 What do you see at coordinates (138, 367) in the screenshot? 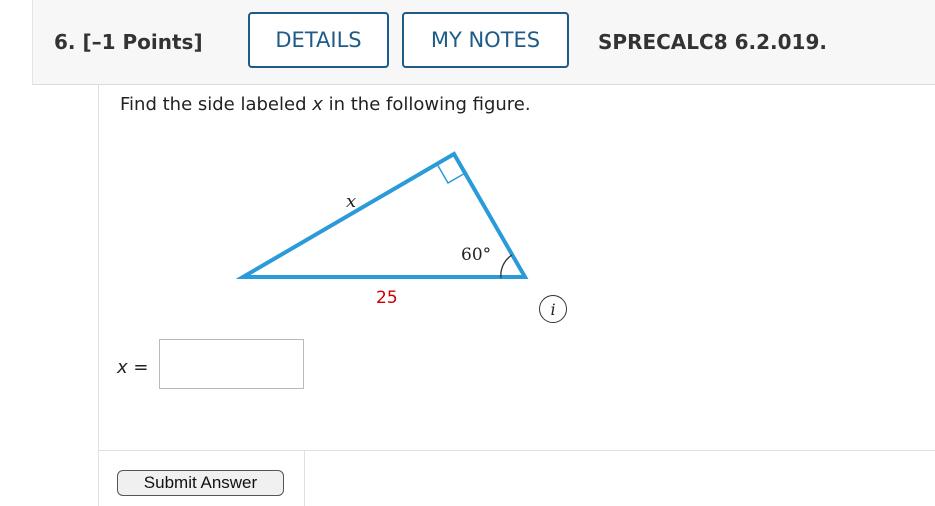
I see `answer-label-eq: =` at bounding box center [138, 367].